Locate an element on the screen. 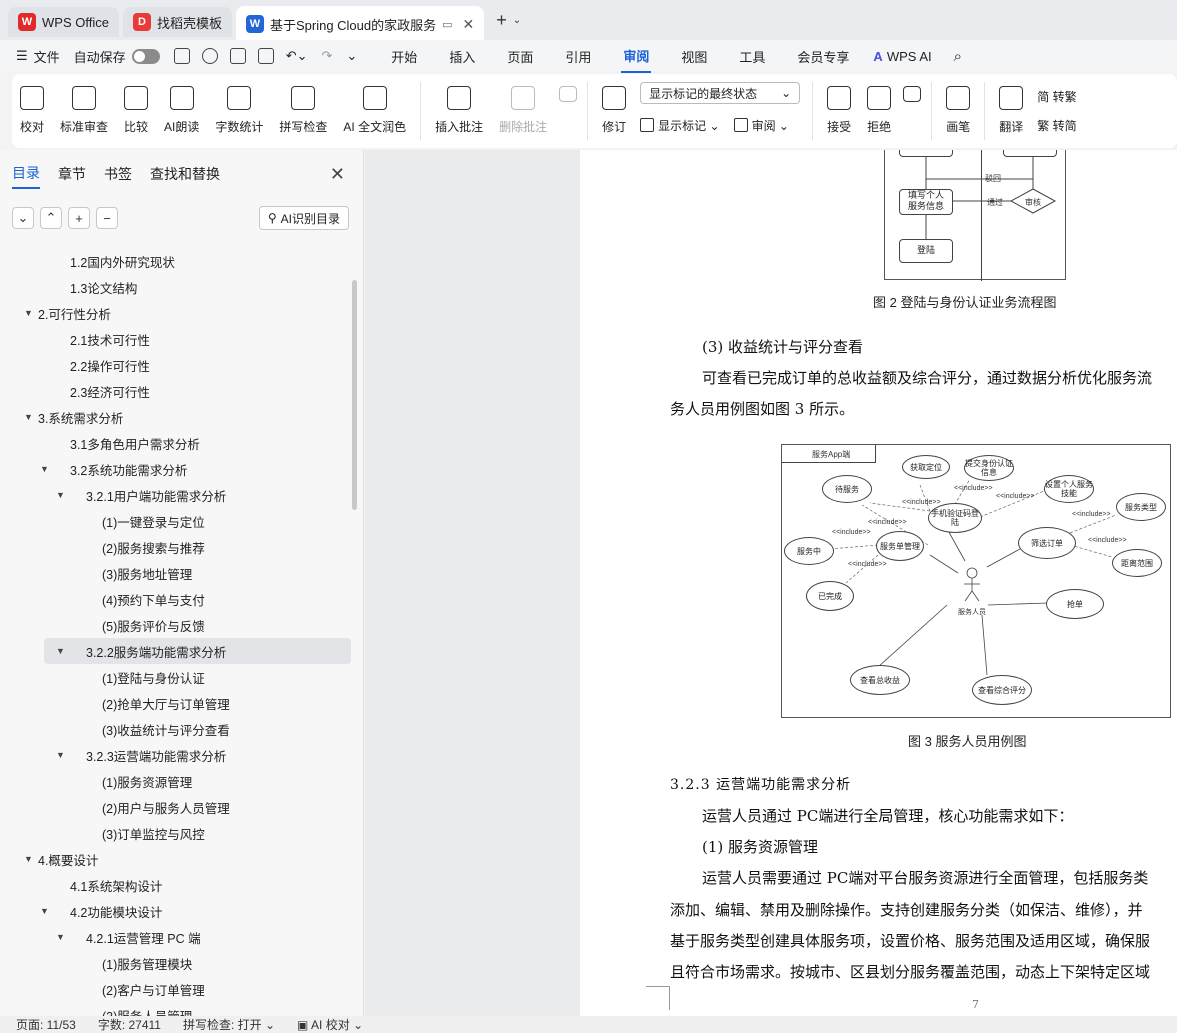  redo-icon: ↷ is located at coordinates (326, 56).